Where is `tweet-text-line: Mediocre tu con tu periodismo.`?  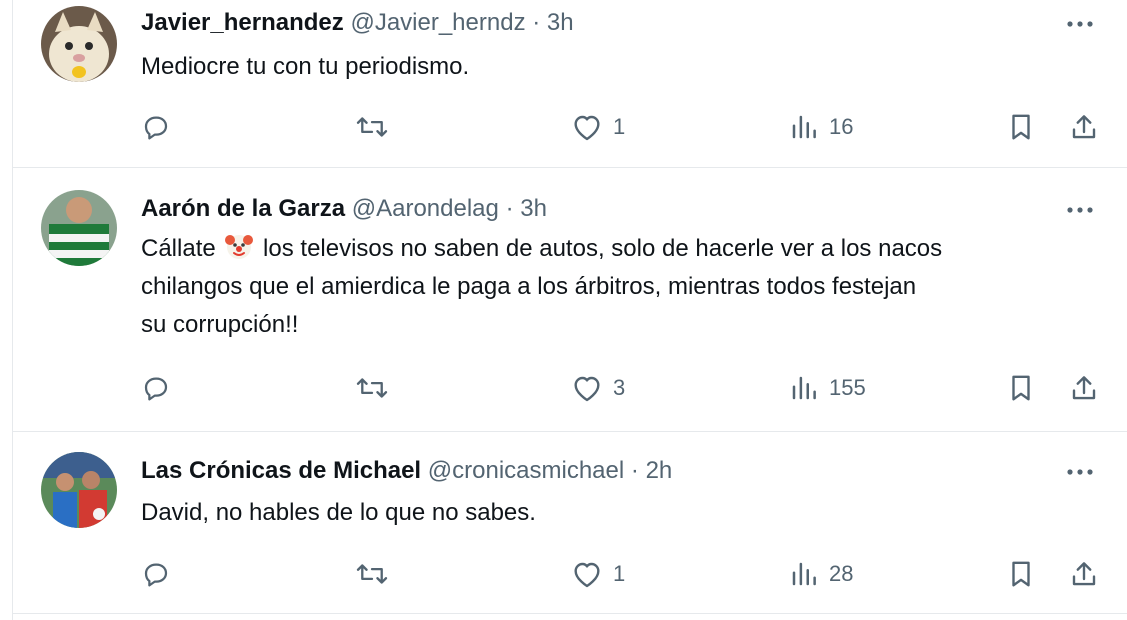 tweet-text-line: Mediocre tu con tu periodismo. is located at coordinates (305, 66).